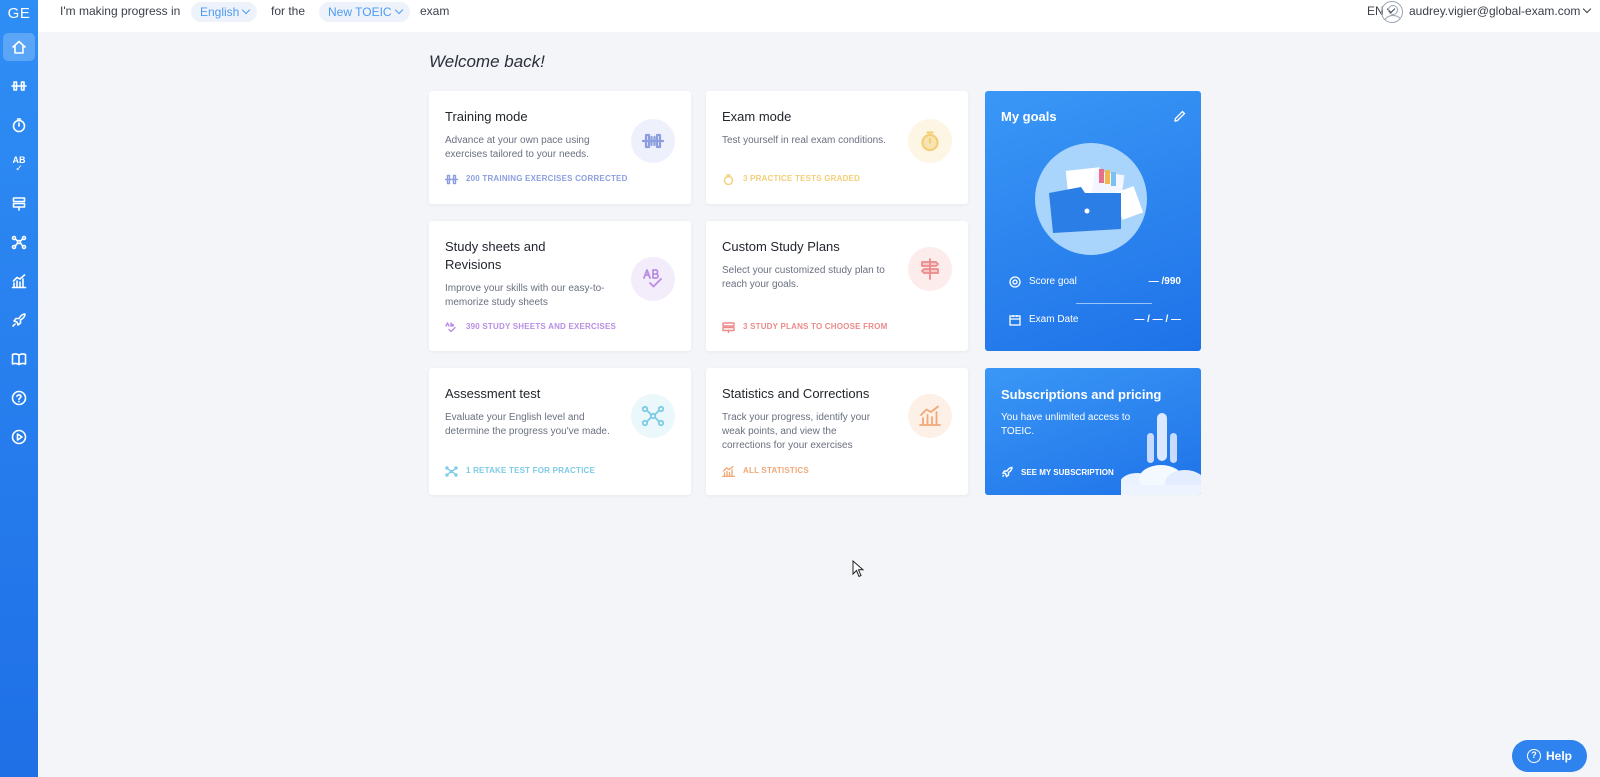 The width and height of the screenshot is (1600, 777). What do you see at coordinates (1164, 281) in the screenshot?
I see `score-goal-value: — /990` at bounding box center [1164, 281].